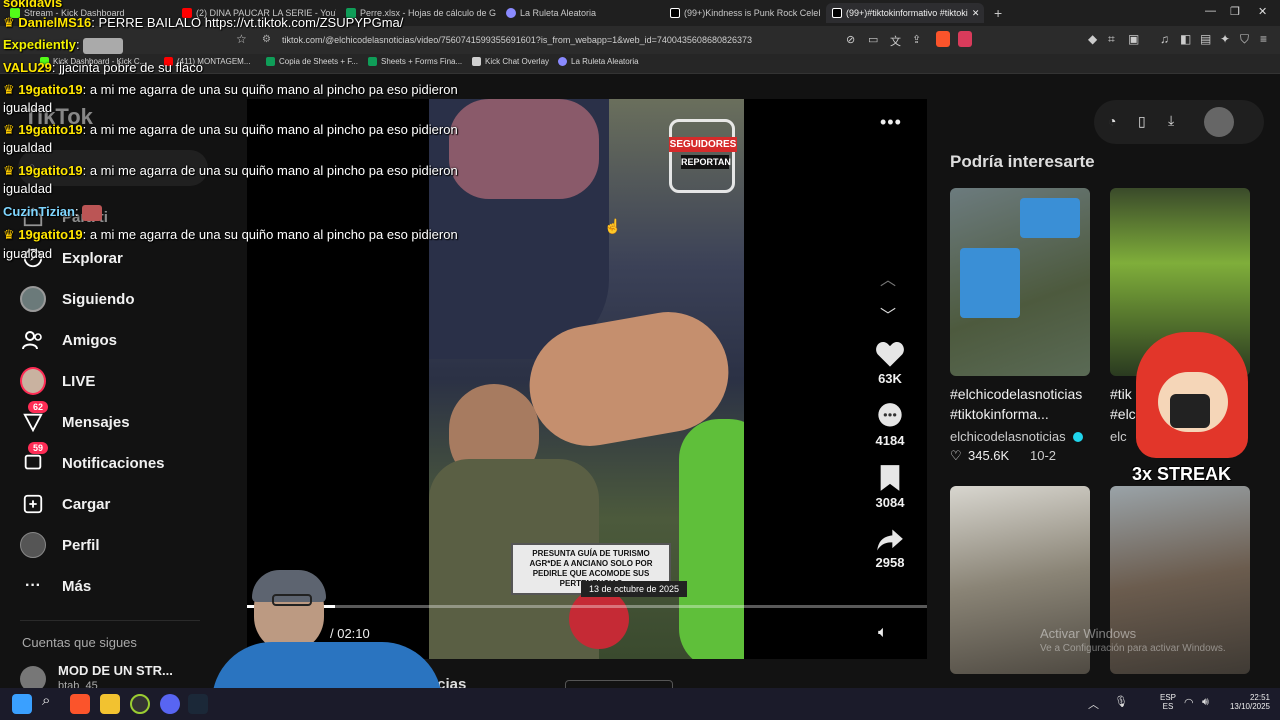  I want to click on extension-diamond-icon: ◆, so click(1092, 39).